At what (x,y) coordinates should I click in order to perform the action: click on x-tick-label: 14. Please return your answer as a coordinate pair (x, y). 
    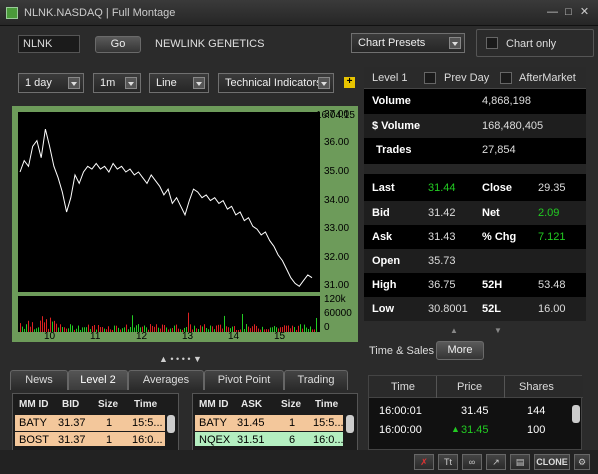
    Looking at the image, I should click on (234, 336).